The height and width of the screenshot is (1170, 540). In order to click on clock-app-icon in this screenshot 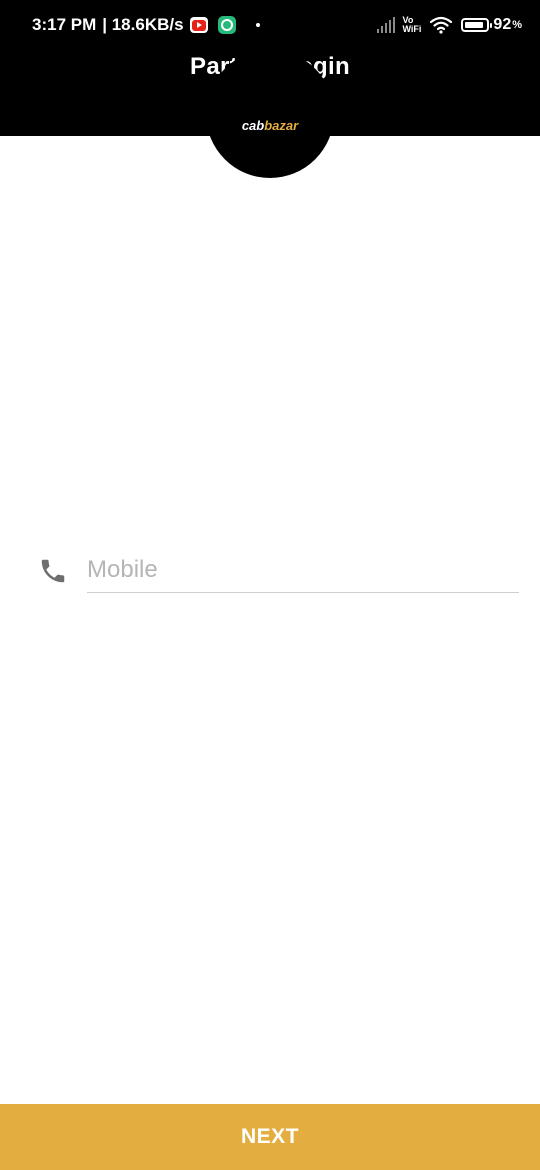, I will do `click(226, 25)`.